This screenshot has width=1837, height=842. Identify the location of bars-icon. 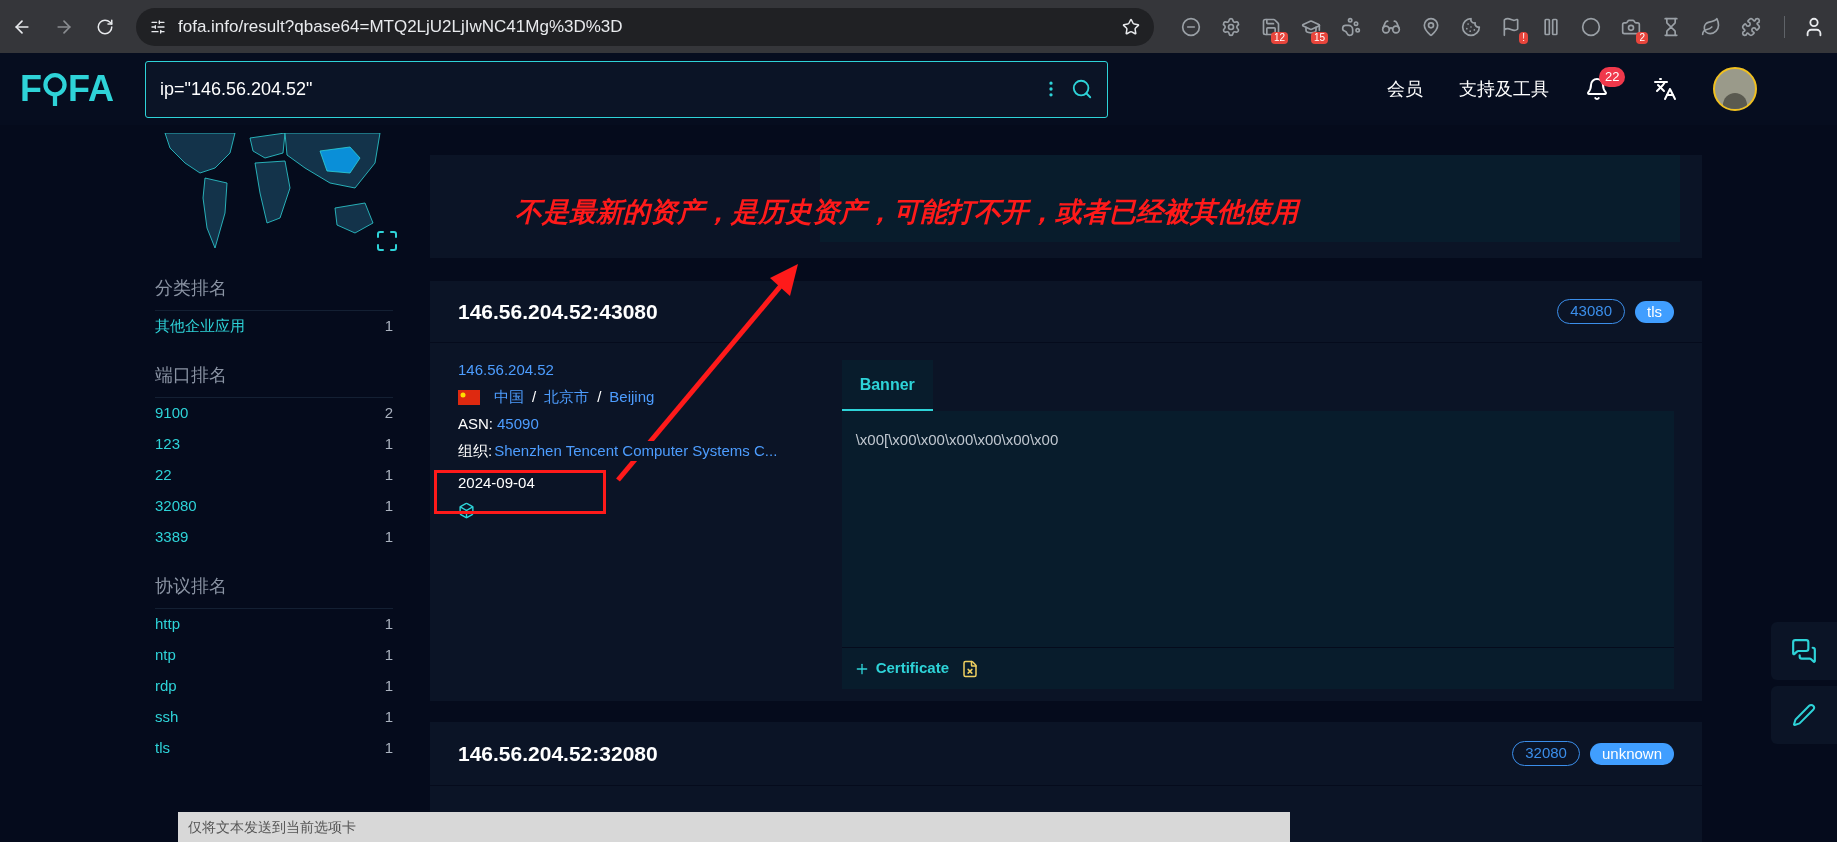
(1551, 26).